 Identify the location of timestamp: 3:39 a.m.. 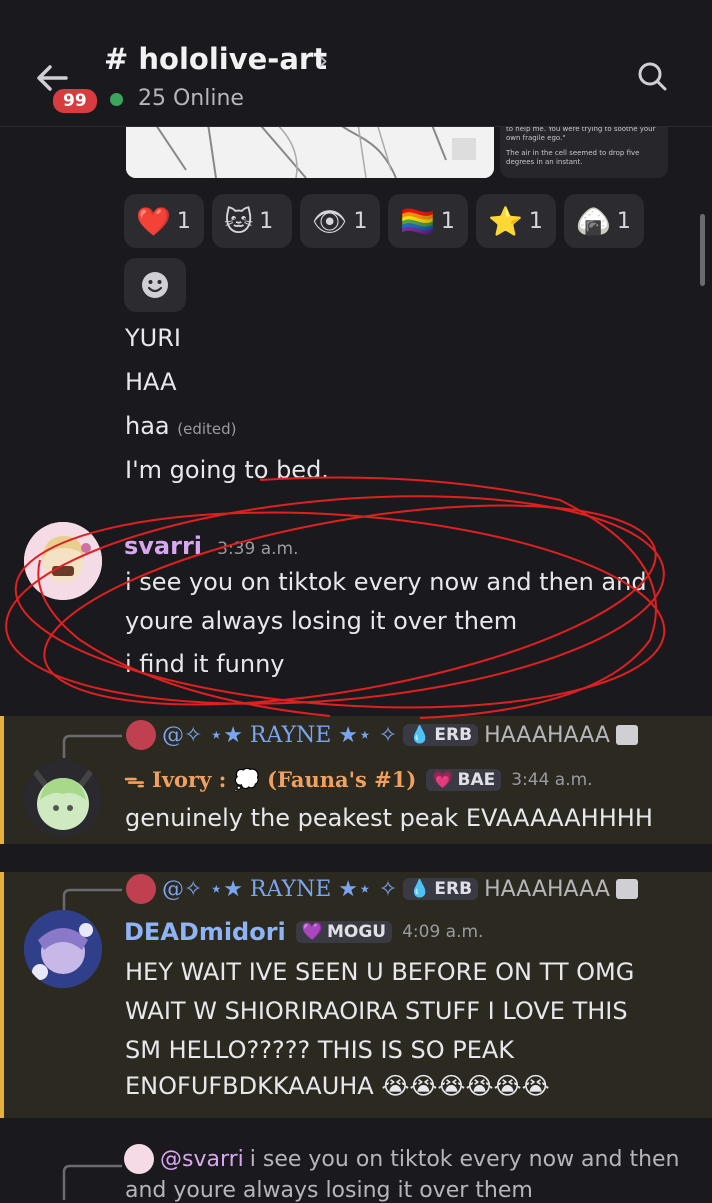
(258, 549).